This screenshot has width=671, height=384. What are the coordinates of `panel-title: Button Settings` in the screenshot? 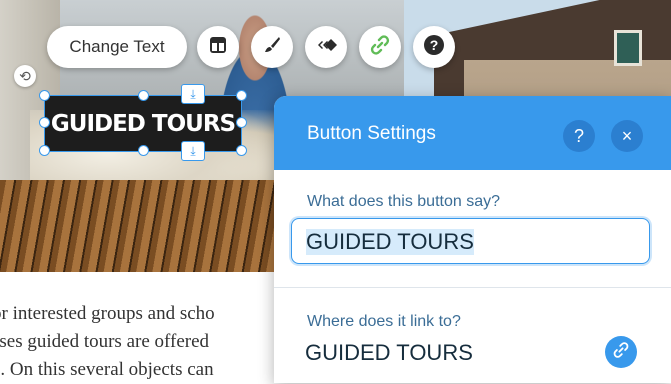 It's located at (371, 133).